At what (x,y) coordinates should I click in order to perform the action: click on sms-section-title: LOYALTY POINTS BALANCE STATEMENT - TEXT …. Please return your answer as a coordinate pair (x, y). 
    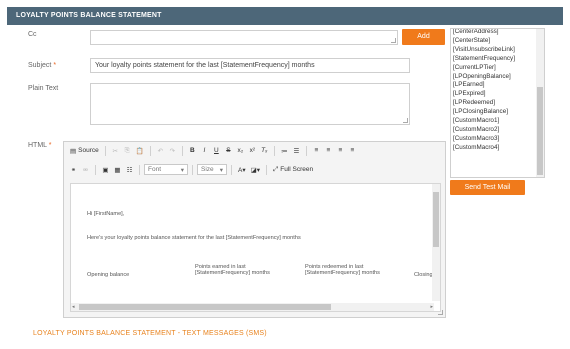
    Looking at the image, I should click on (150, 333).